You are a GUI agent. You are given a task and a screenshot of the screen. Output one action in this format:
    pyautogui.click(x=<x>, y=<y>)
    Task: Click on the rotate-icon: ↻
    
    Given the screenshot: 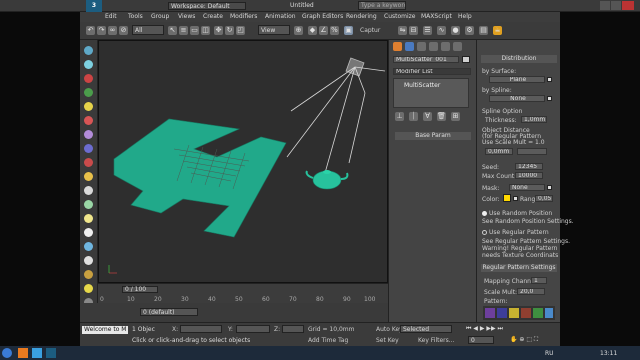 What is the action you would take?
    pyautogui.click(x=229, y=30)
    